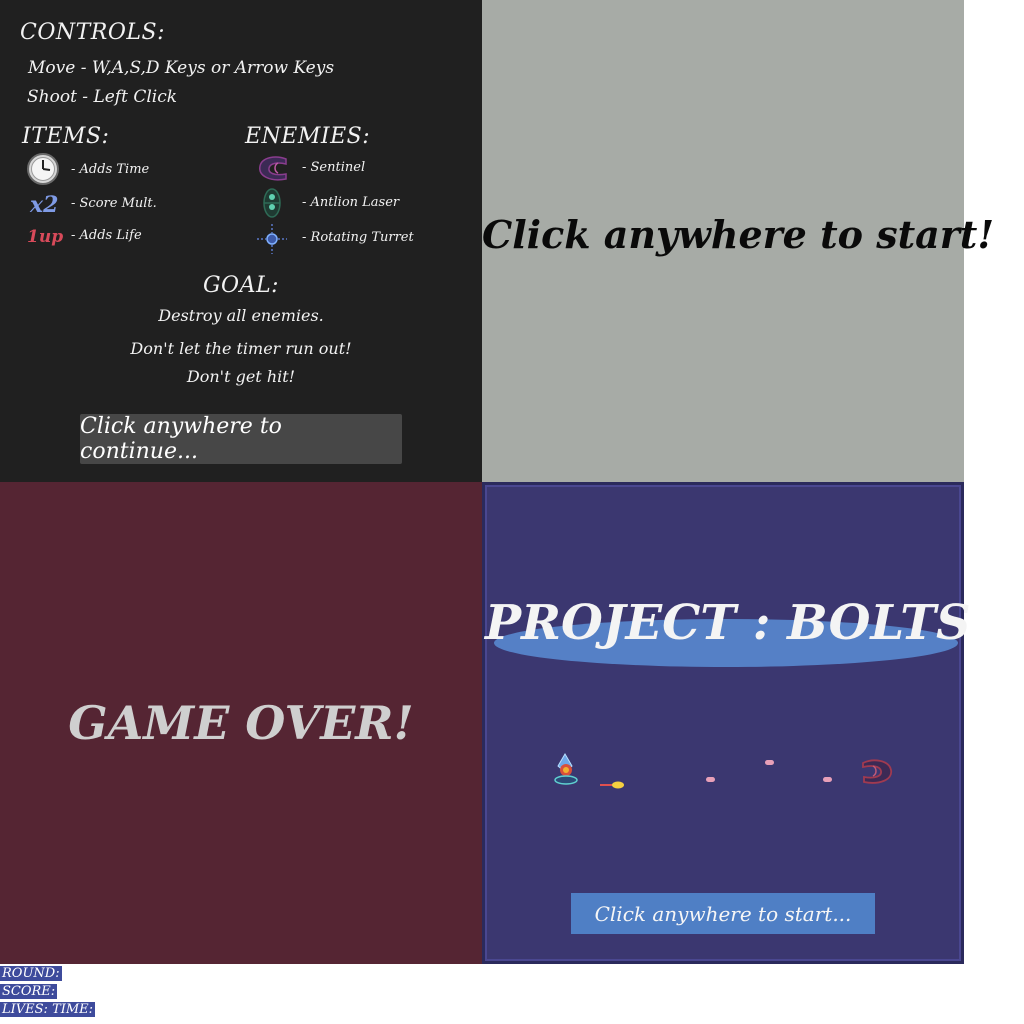 Image resolution: width=1024 pixels, height=1024 pixels. I want to click on goal-line-1: Destroy all enemies., so click(241, 315).